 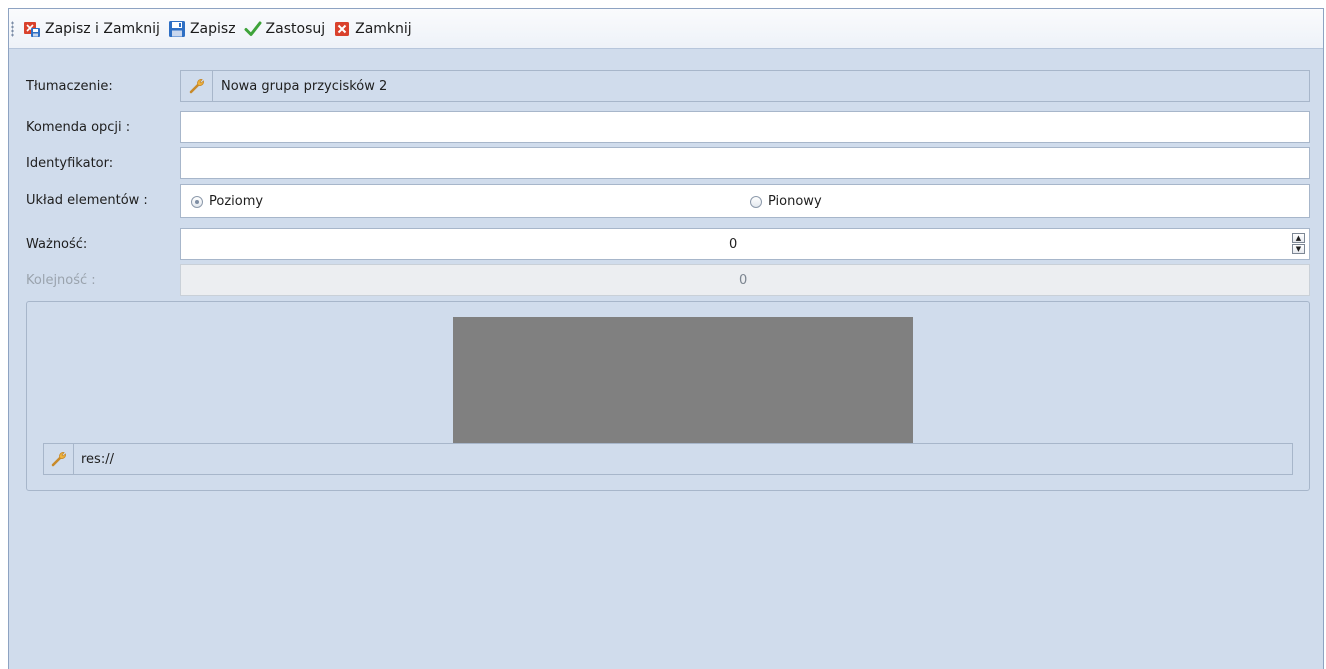 I want to click on layout-row: Układ elementów : Poziomy Pionowy, so click(x=666, y=201).